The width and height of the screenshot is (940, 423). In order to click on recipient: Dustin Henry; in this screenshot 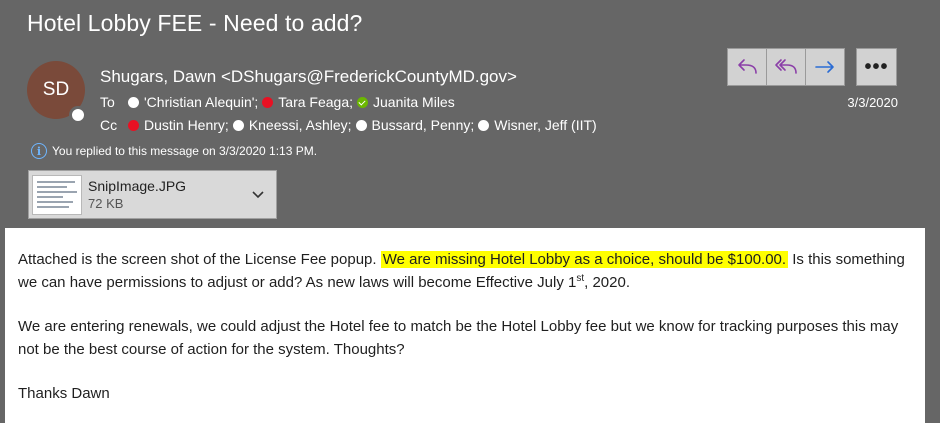, I will do `click(178, 125)`.